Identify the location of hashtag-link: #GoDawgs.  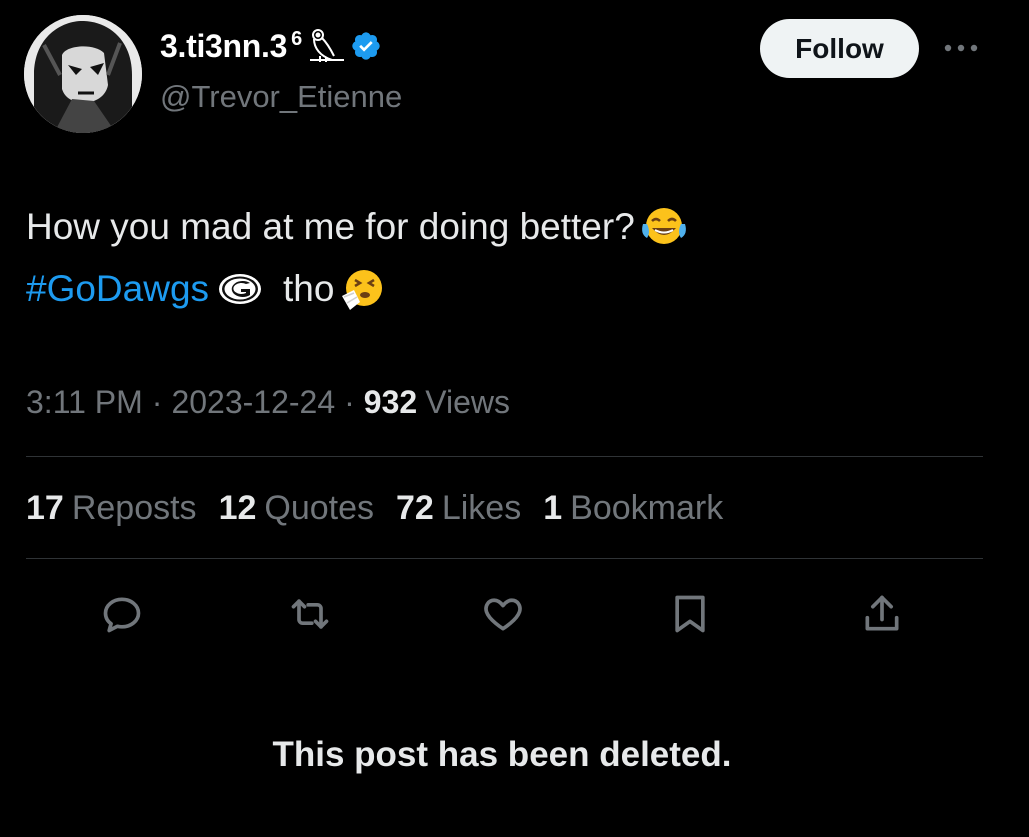
(117, 289).